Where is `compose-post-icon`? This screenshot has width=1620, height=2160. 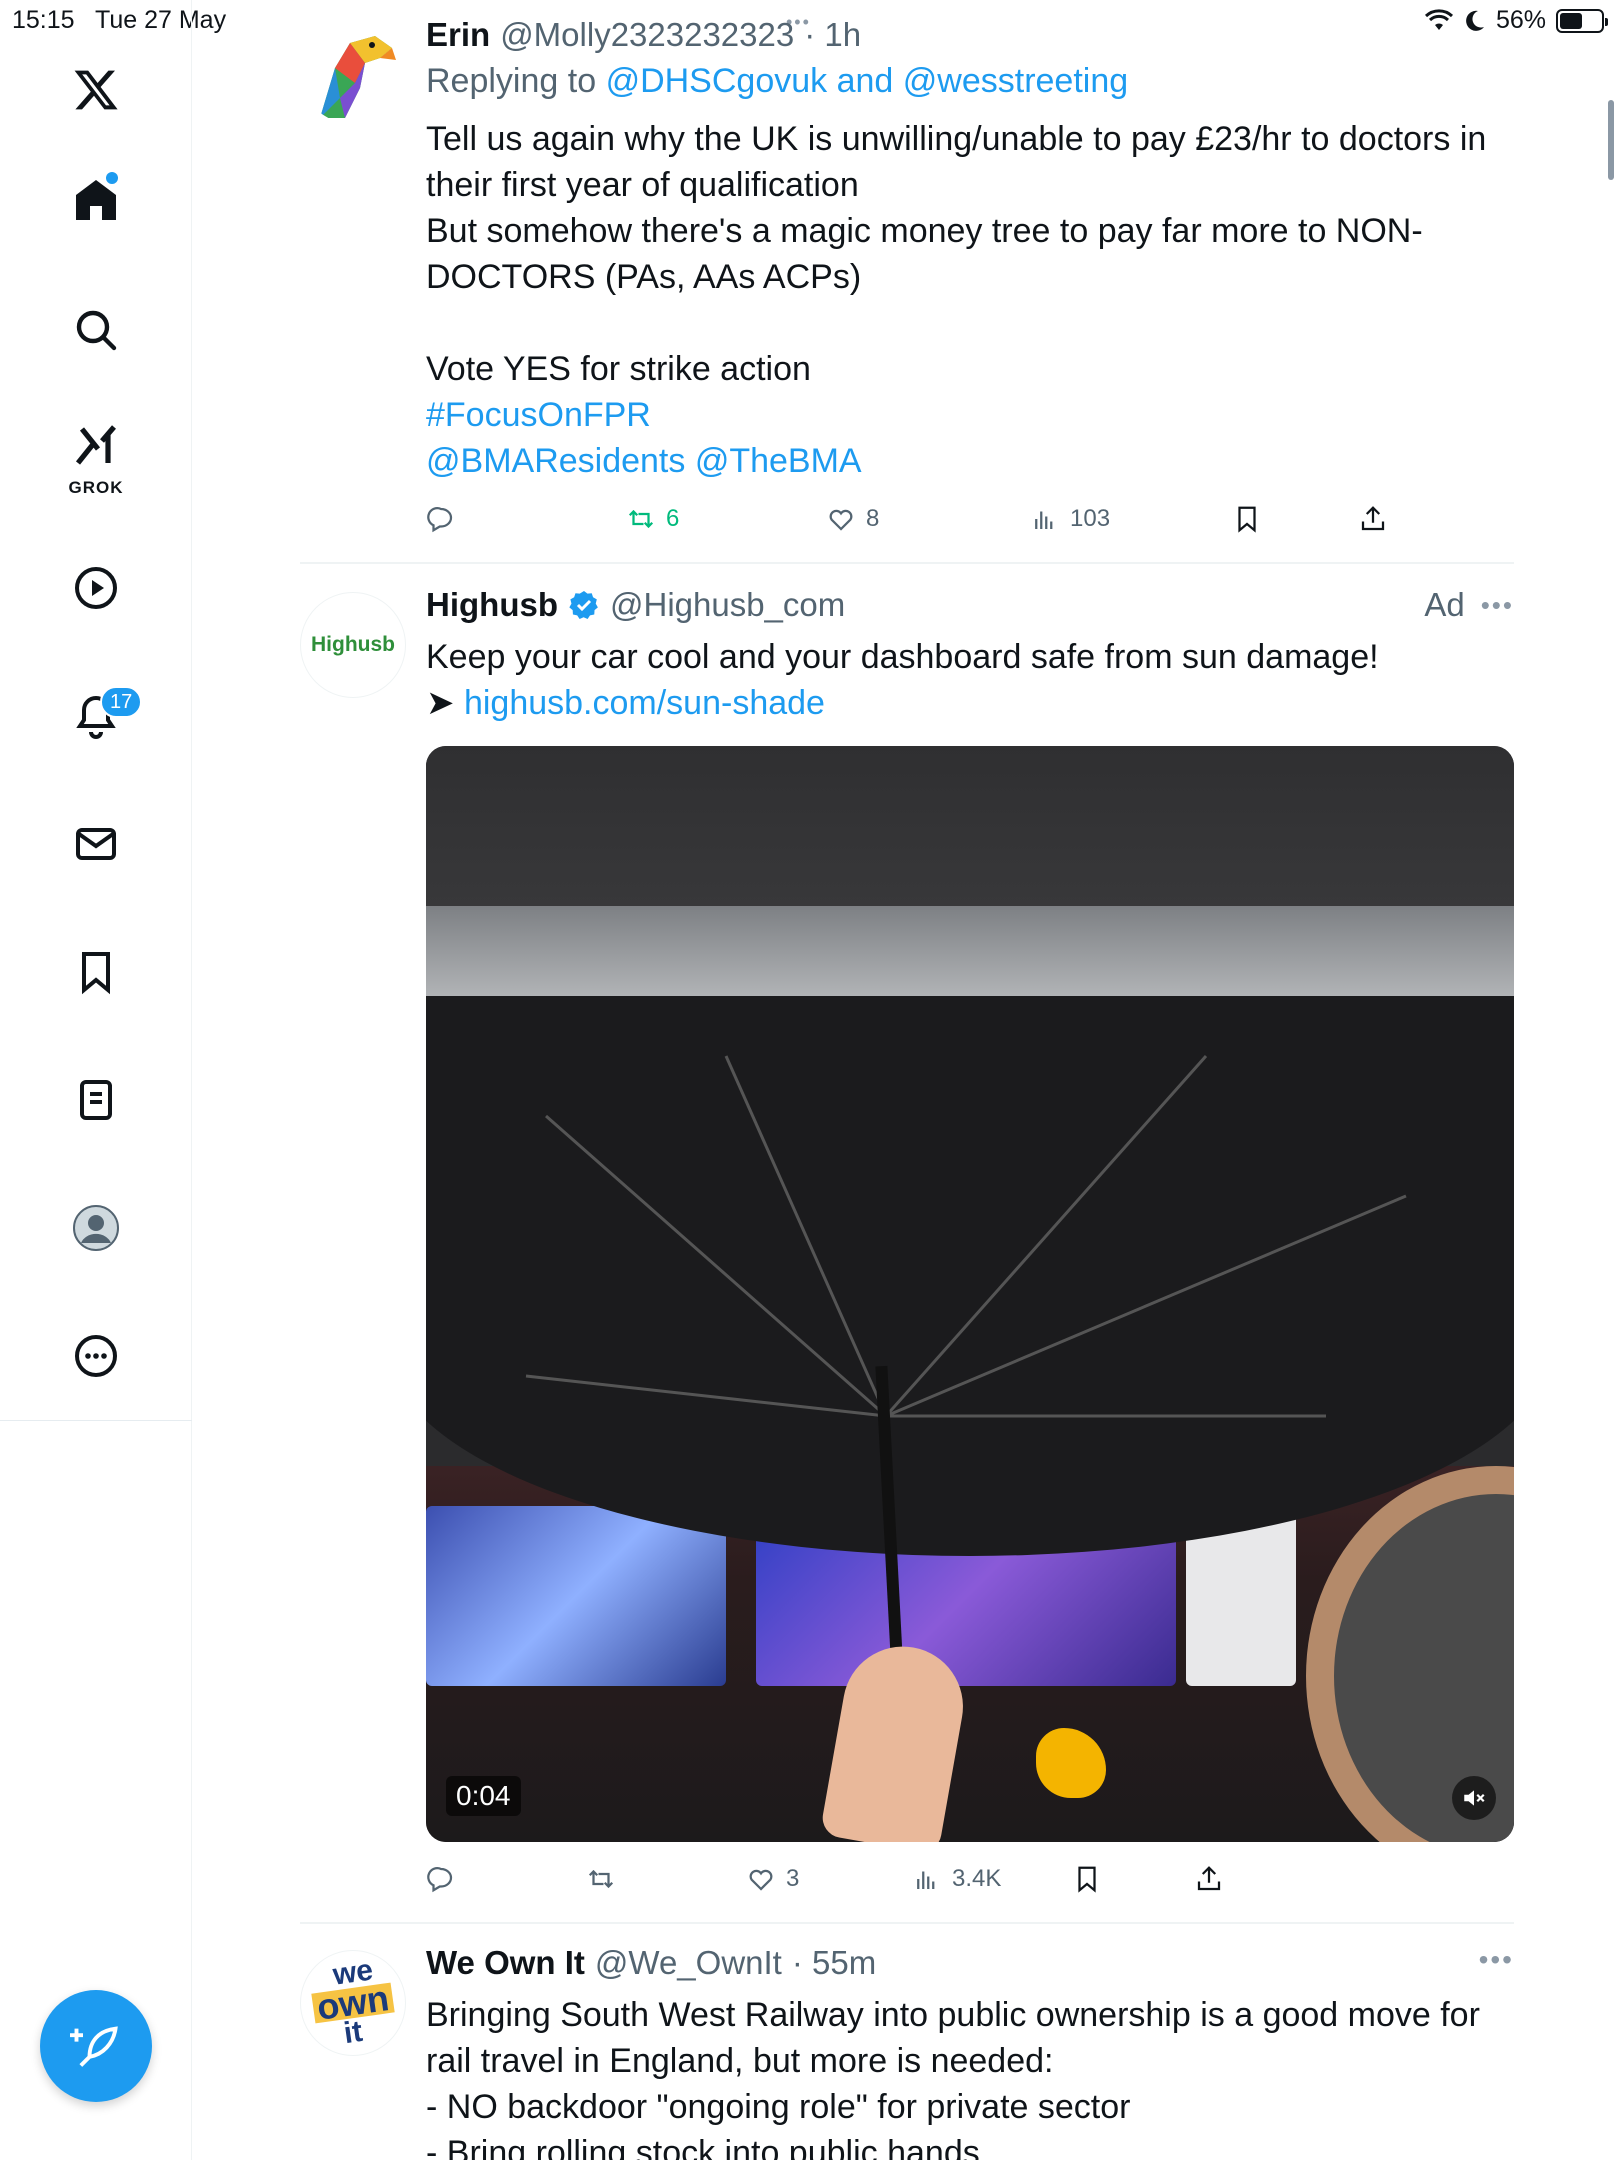
compose-post-icon is located at coordinates (94, 2046).